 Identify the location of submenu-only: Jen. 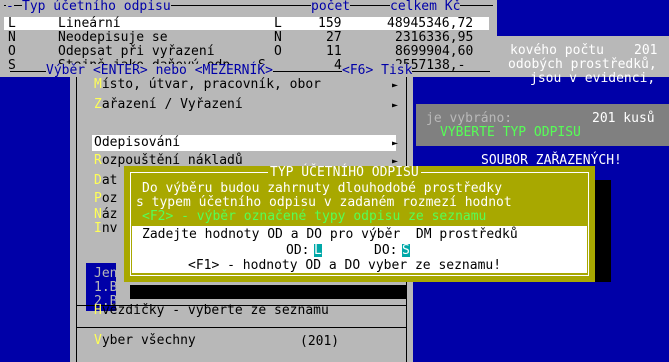
(105, 273).